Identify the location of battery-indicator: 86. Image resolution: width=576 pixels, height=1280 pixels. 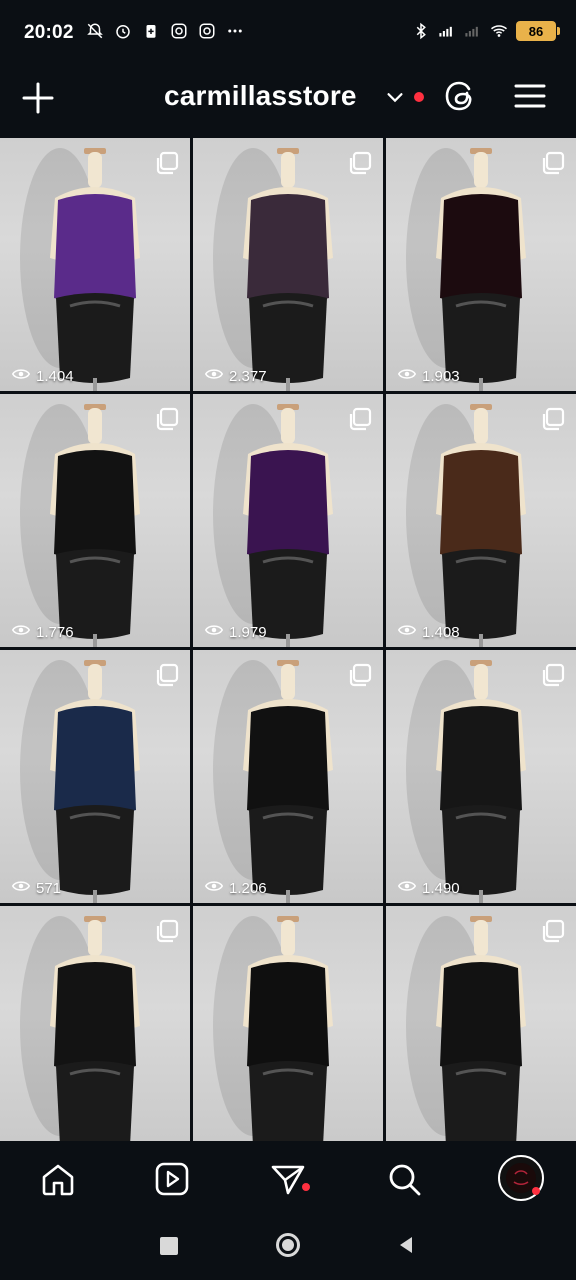
(538, 31).